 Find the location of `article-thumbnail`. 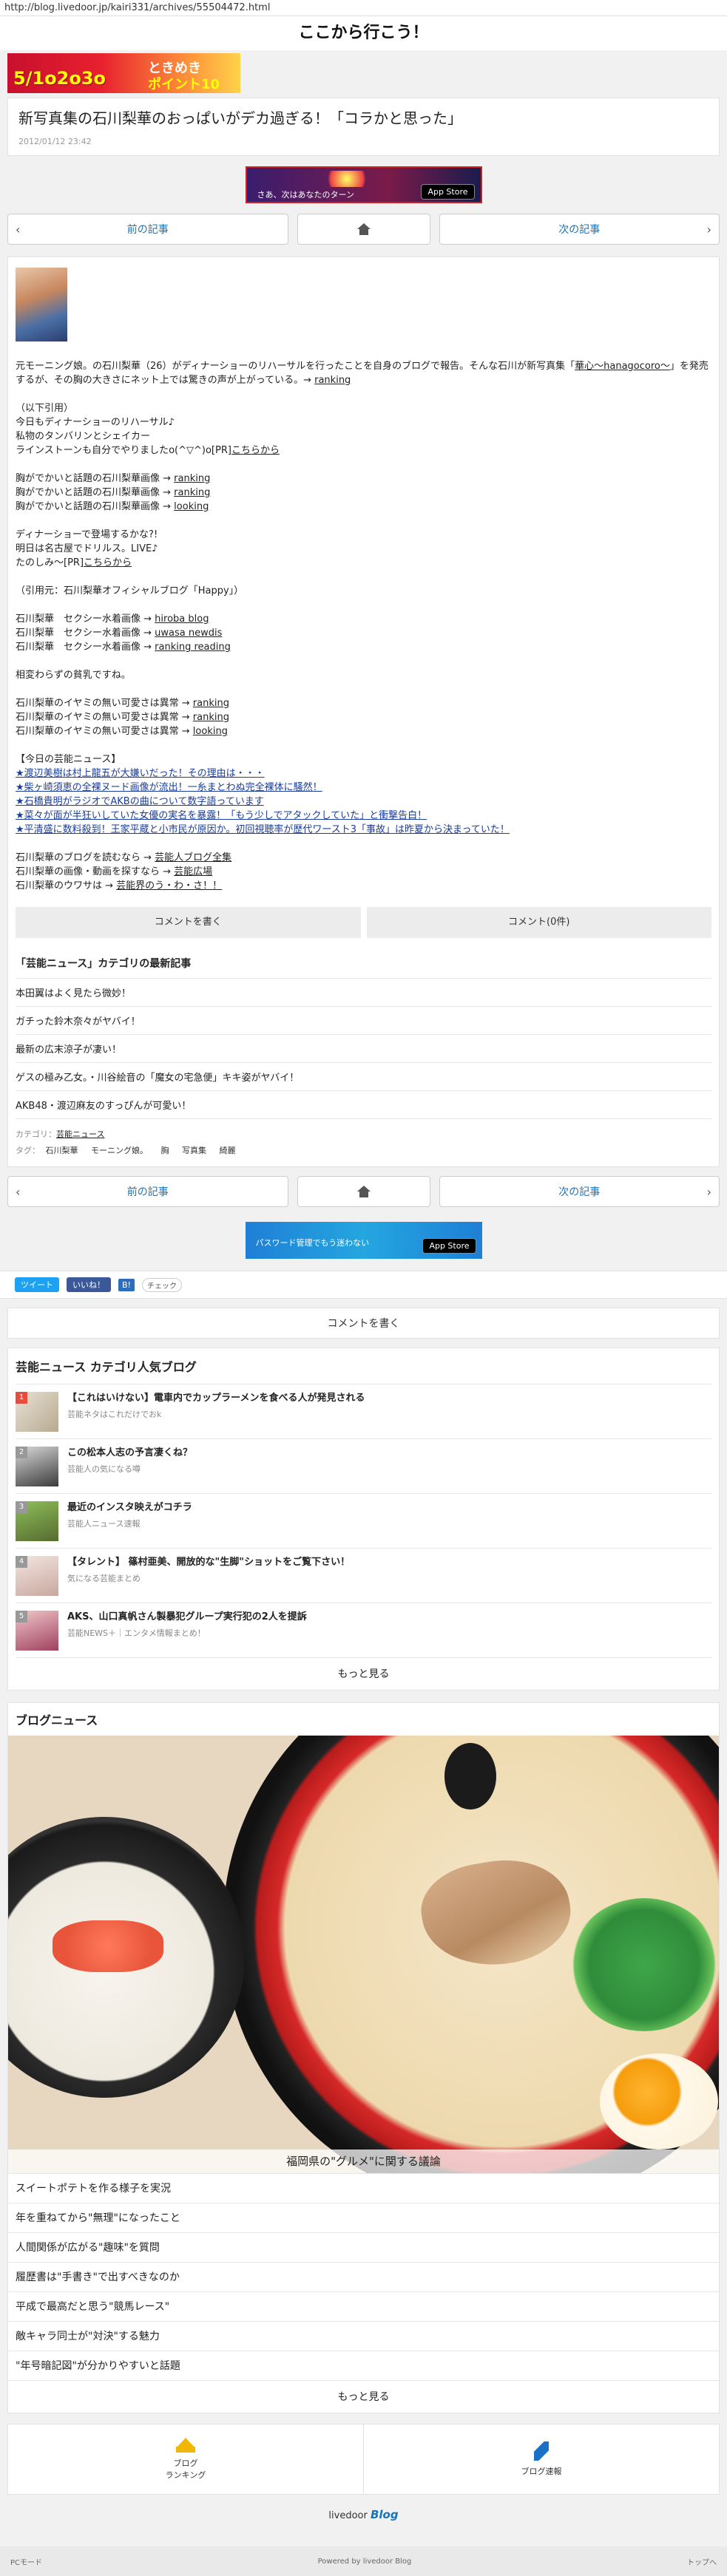

article-thumbnail is located at coordinates (41, 304).